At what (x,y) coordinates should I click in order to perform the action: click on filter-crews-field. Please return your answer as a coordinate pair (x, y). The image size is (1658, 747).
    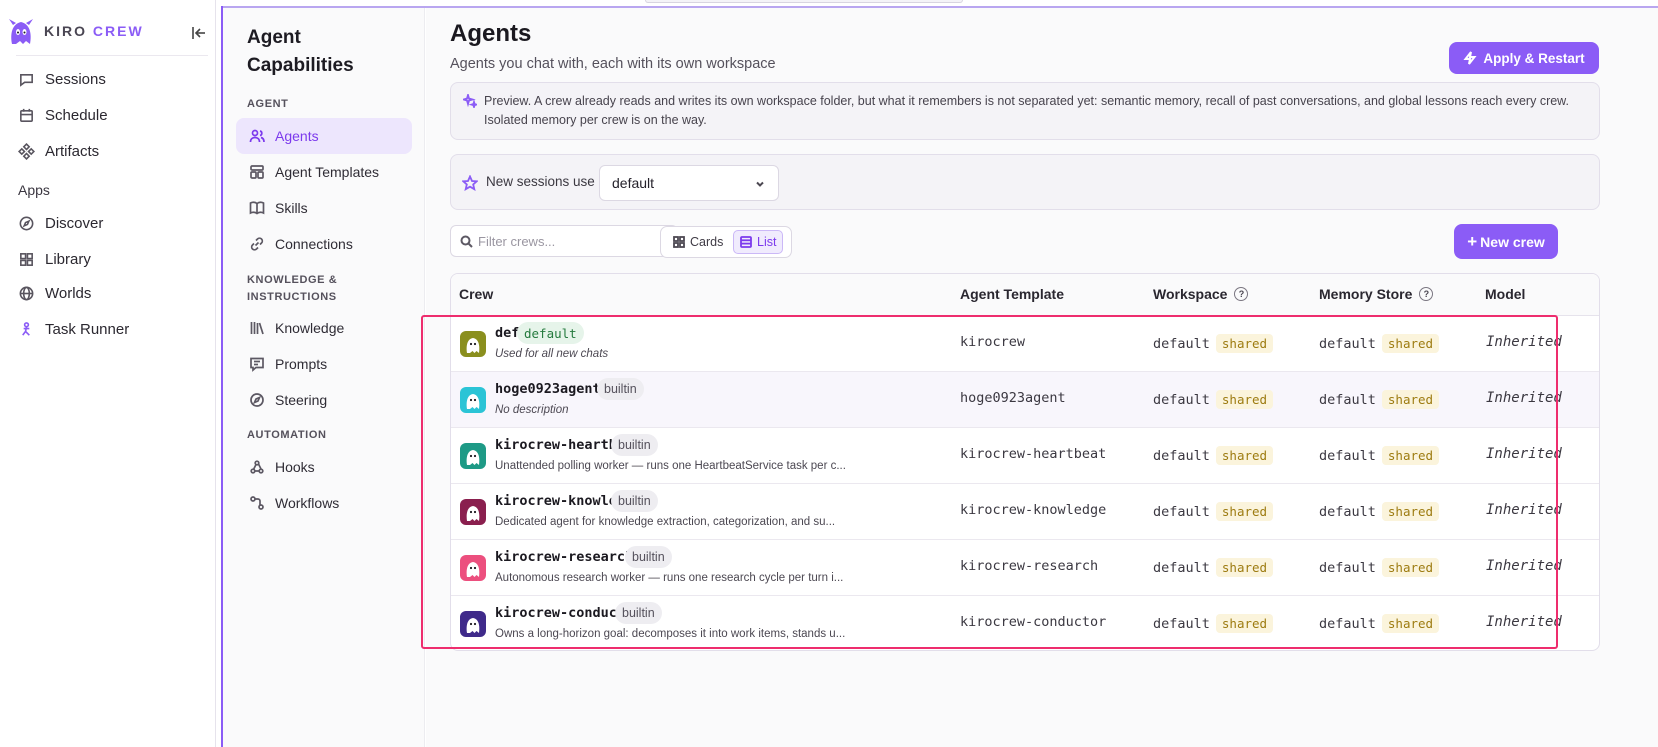
    Looking at the image, I should click on (564, 241).